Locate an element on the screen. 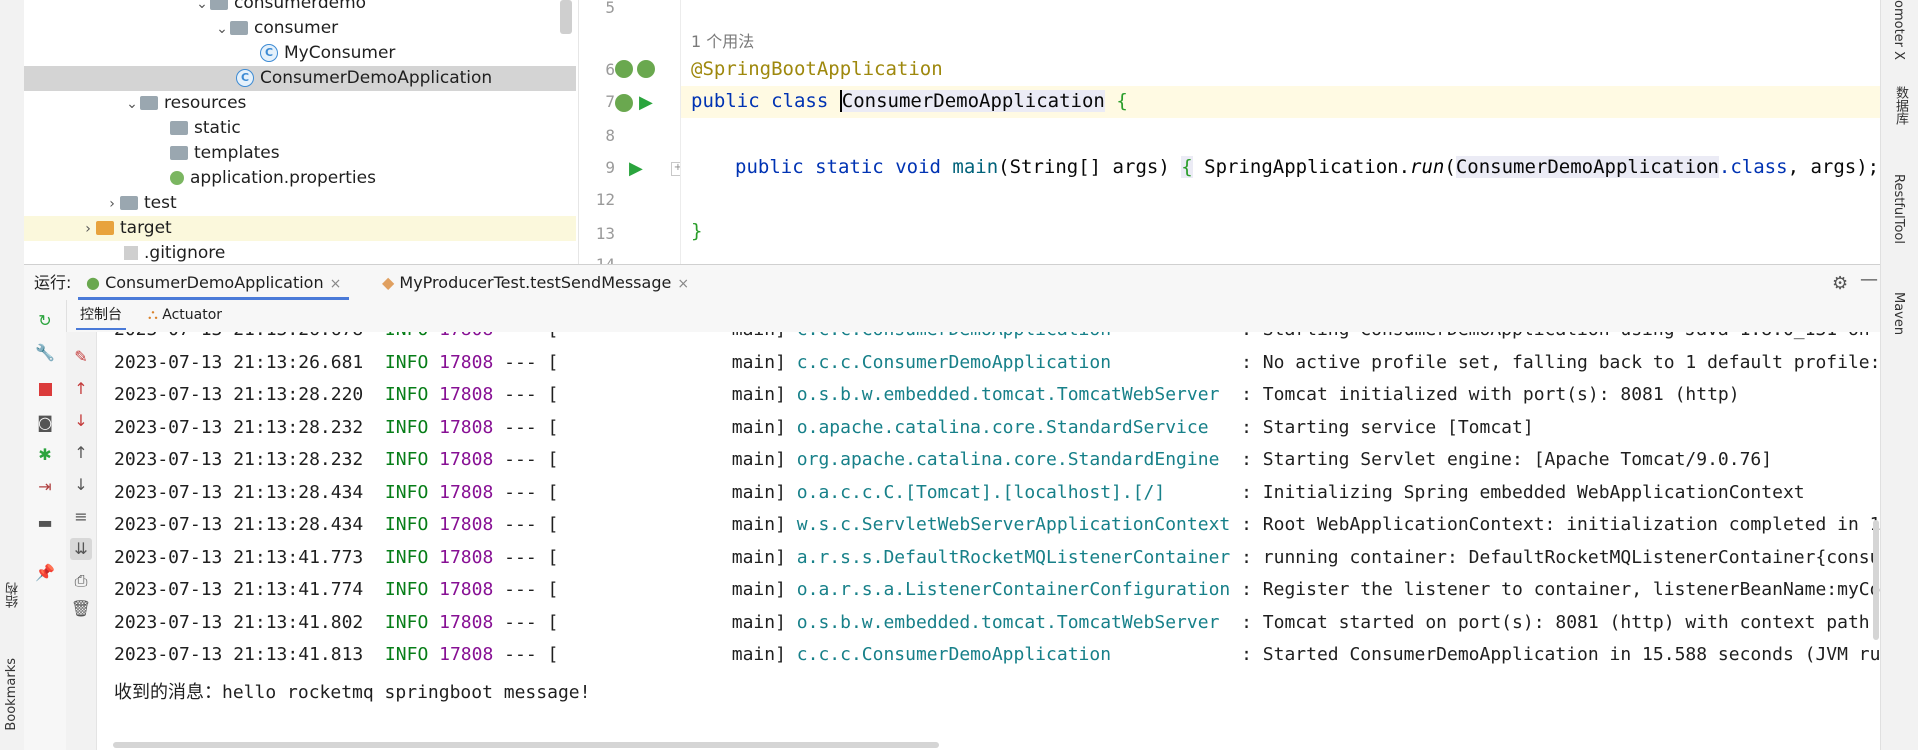  gear-icon: ⚙ is located at coordinates (1840, 283).